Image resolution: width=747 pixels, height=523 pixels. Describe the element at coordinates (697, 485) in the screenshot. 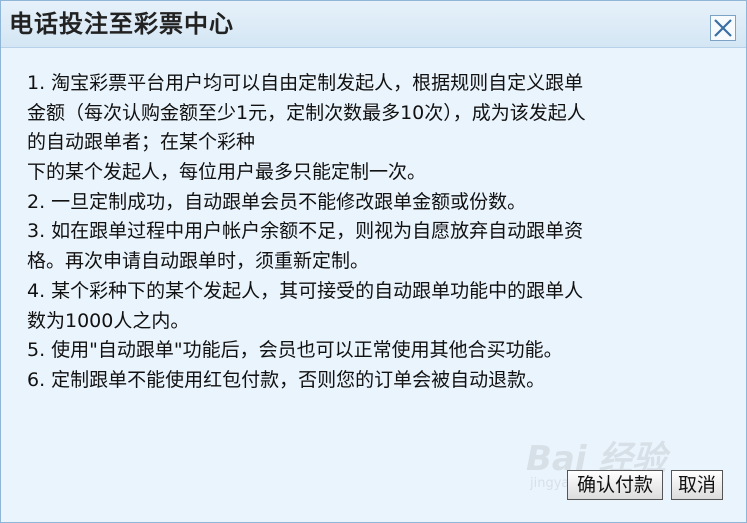

I see `cancel-button: 取消` at that location.